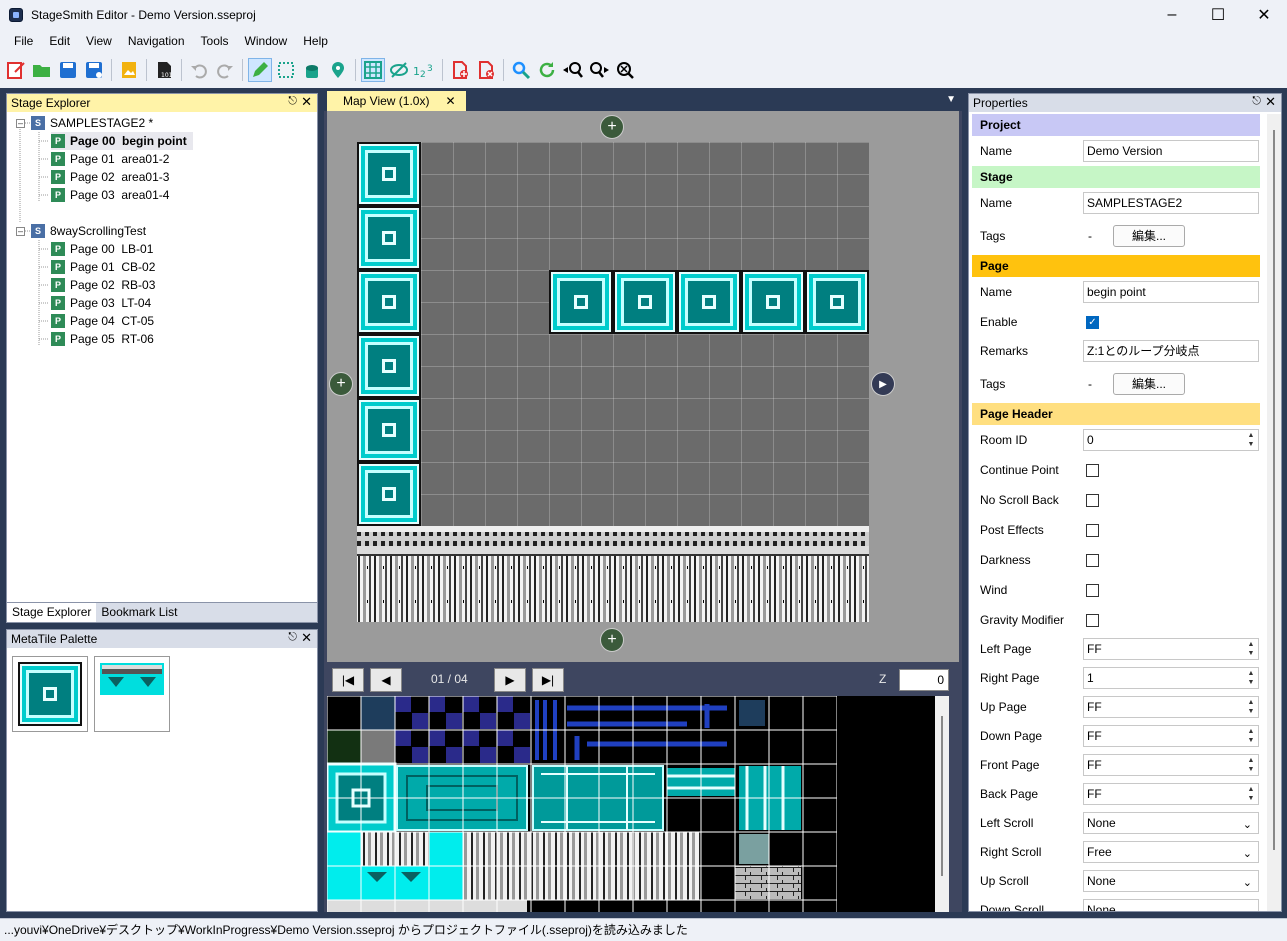 The width and height of the screenshot is (1287, 941). Describe the element at coordinates (16, 70) in the screenshot. I see `new-project-icon` at that location.